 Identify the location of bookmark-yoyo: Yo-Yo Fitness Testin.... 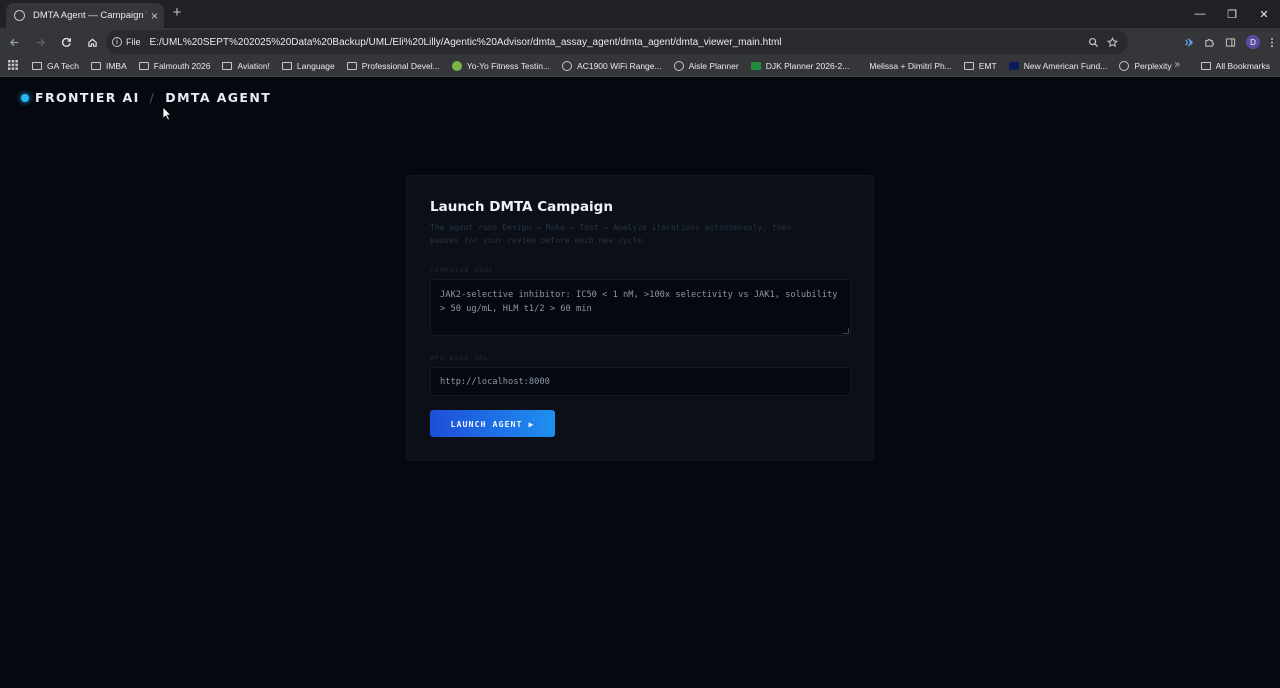
(500, 66).